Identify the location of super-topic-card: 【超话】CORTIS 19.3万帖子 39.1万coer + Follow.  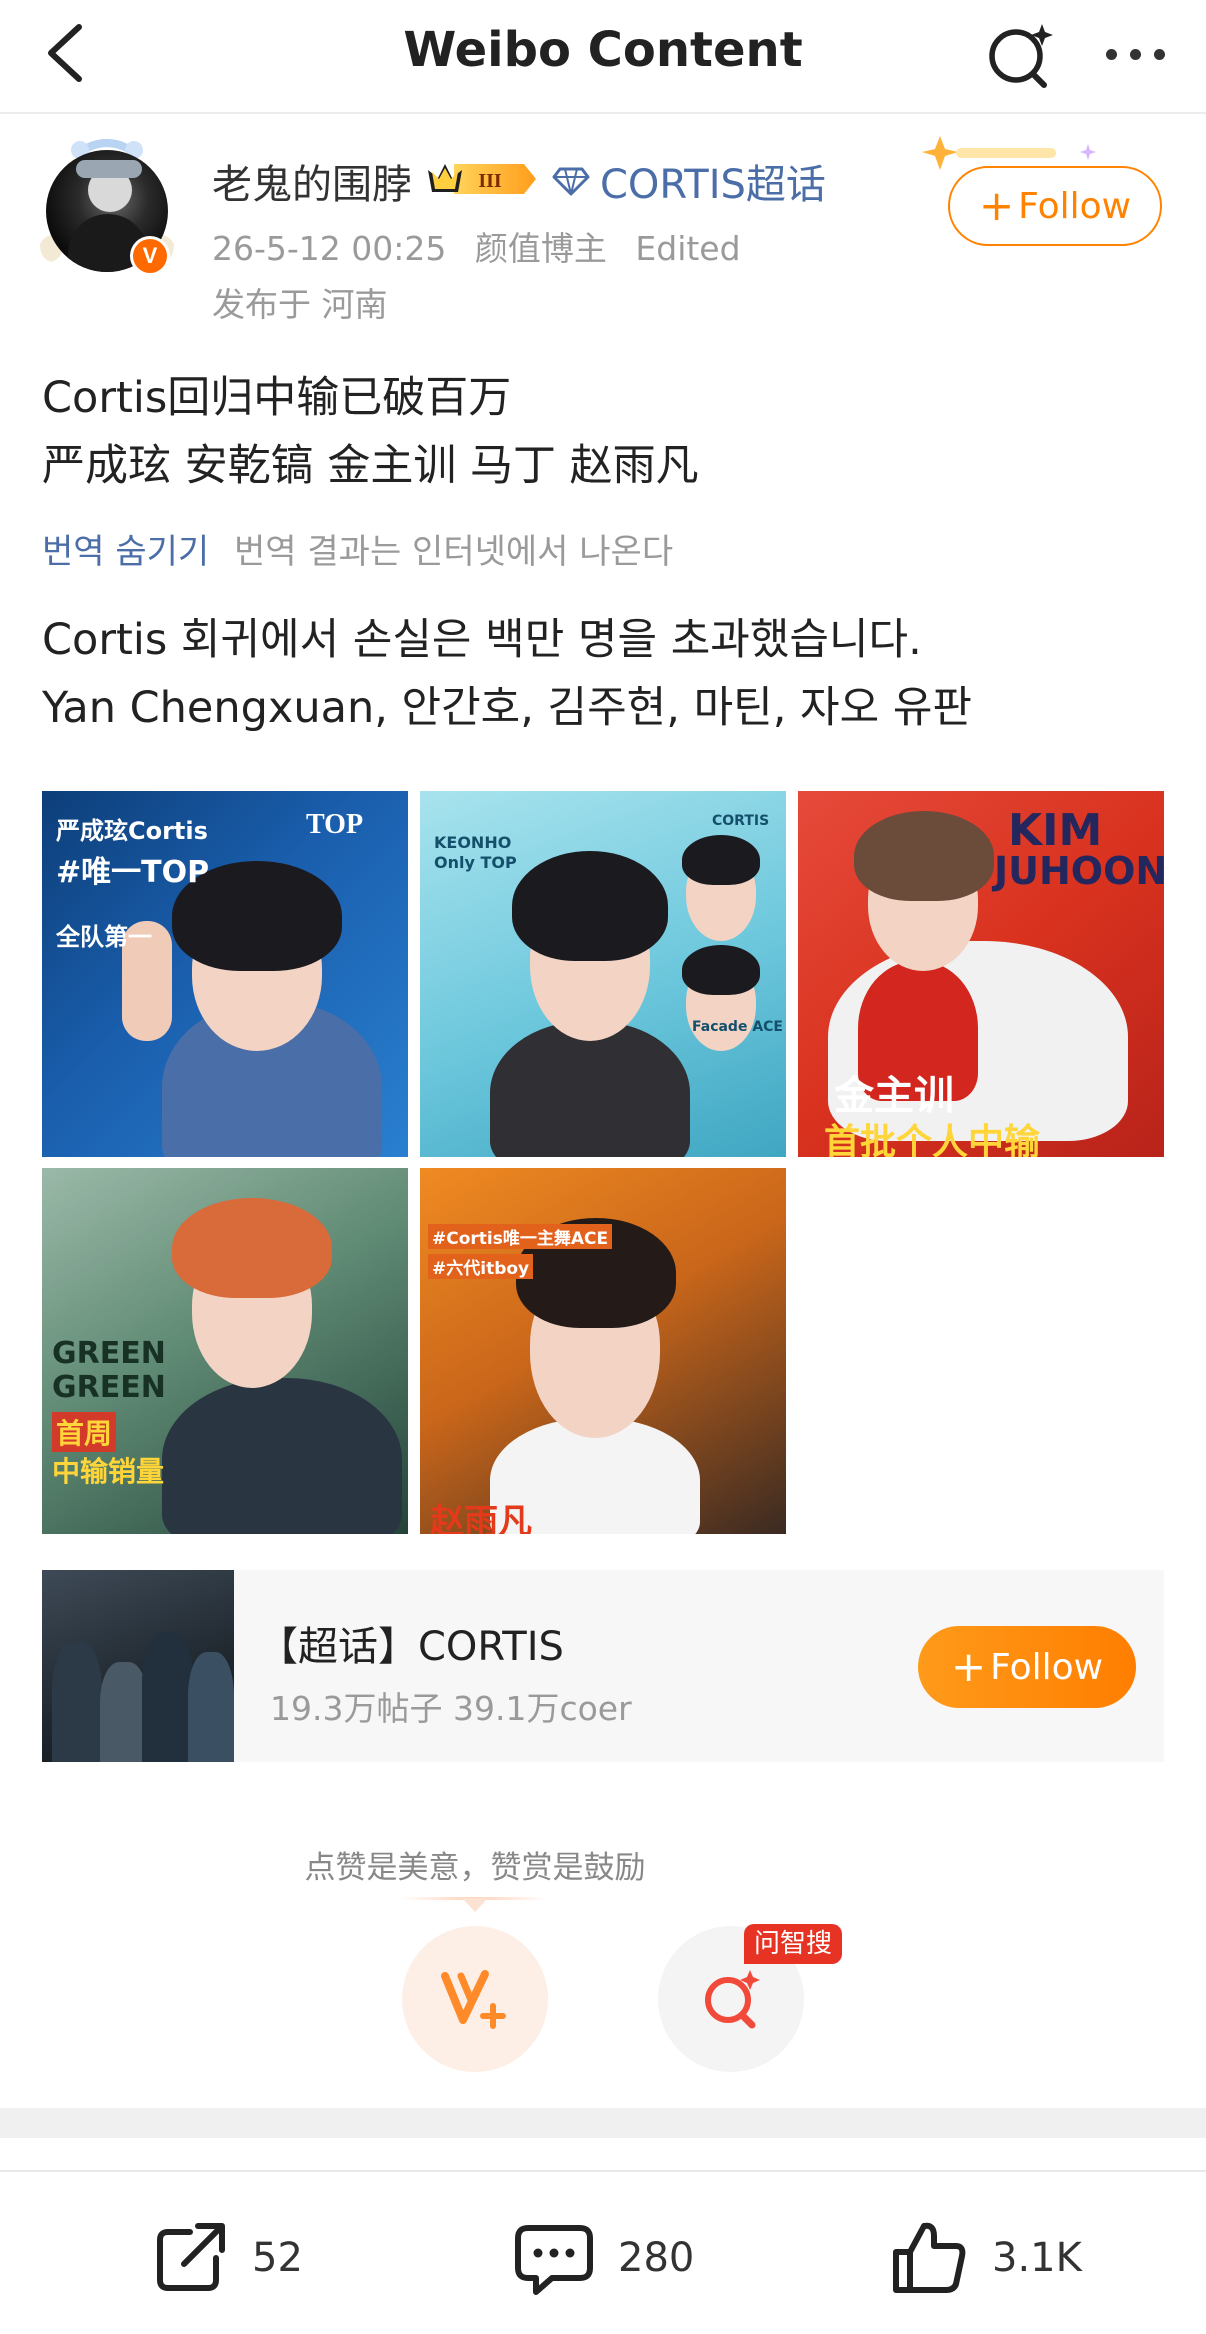
(603, 1666).